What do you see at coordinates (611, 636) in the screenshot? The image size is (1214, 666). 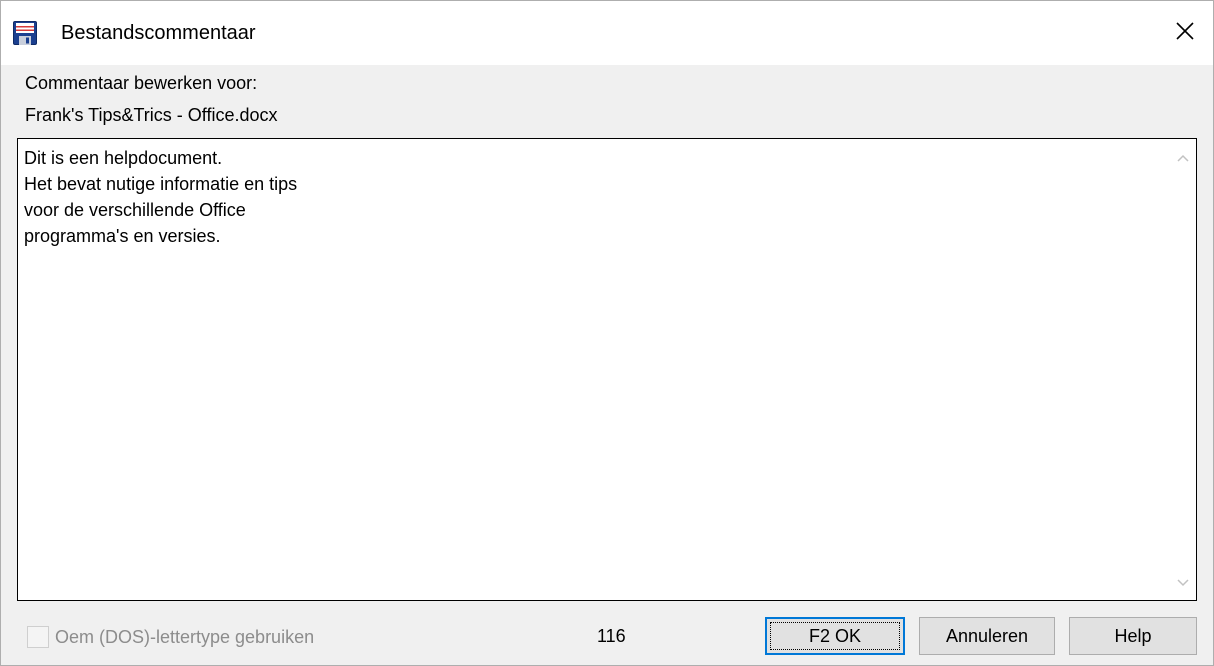 I see `character-count: 116` at bounding box center [611, 636].